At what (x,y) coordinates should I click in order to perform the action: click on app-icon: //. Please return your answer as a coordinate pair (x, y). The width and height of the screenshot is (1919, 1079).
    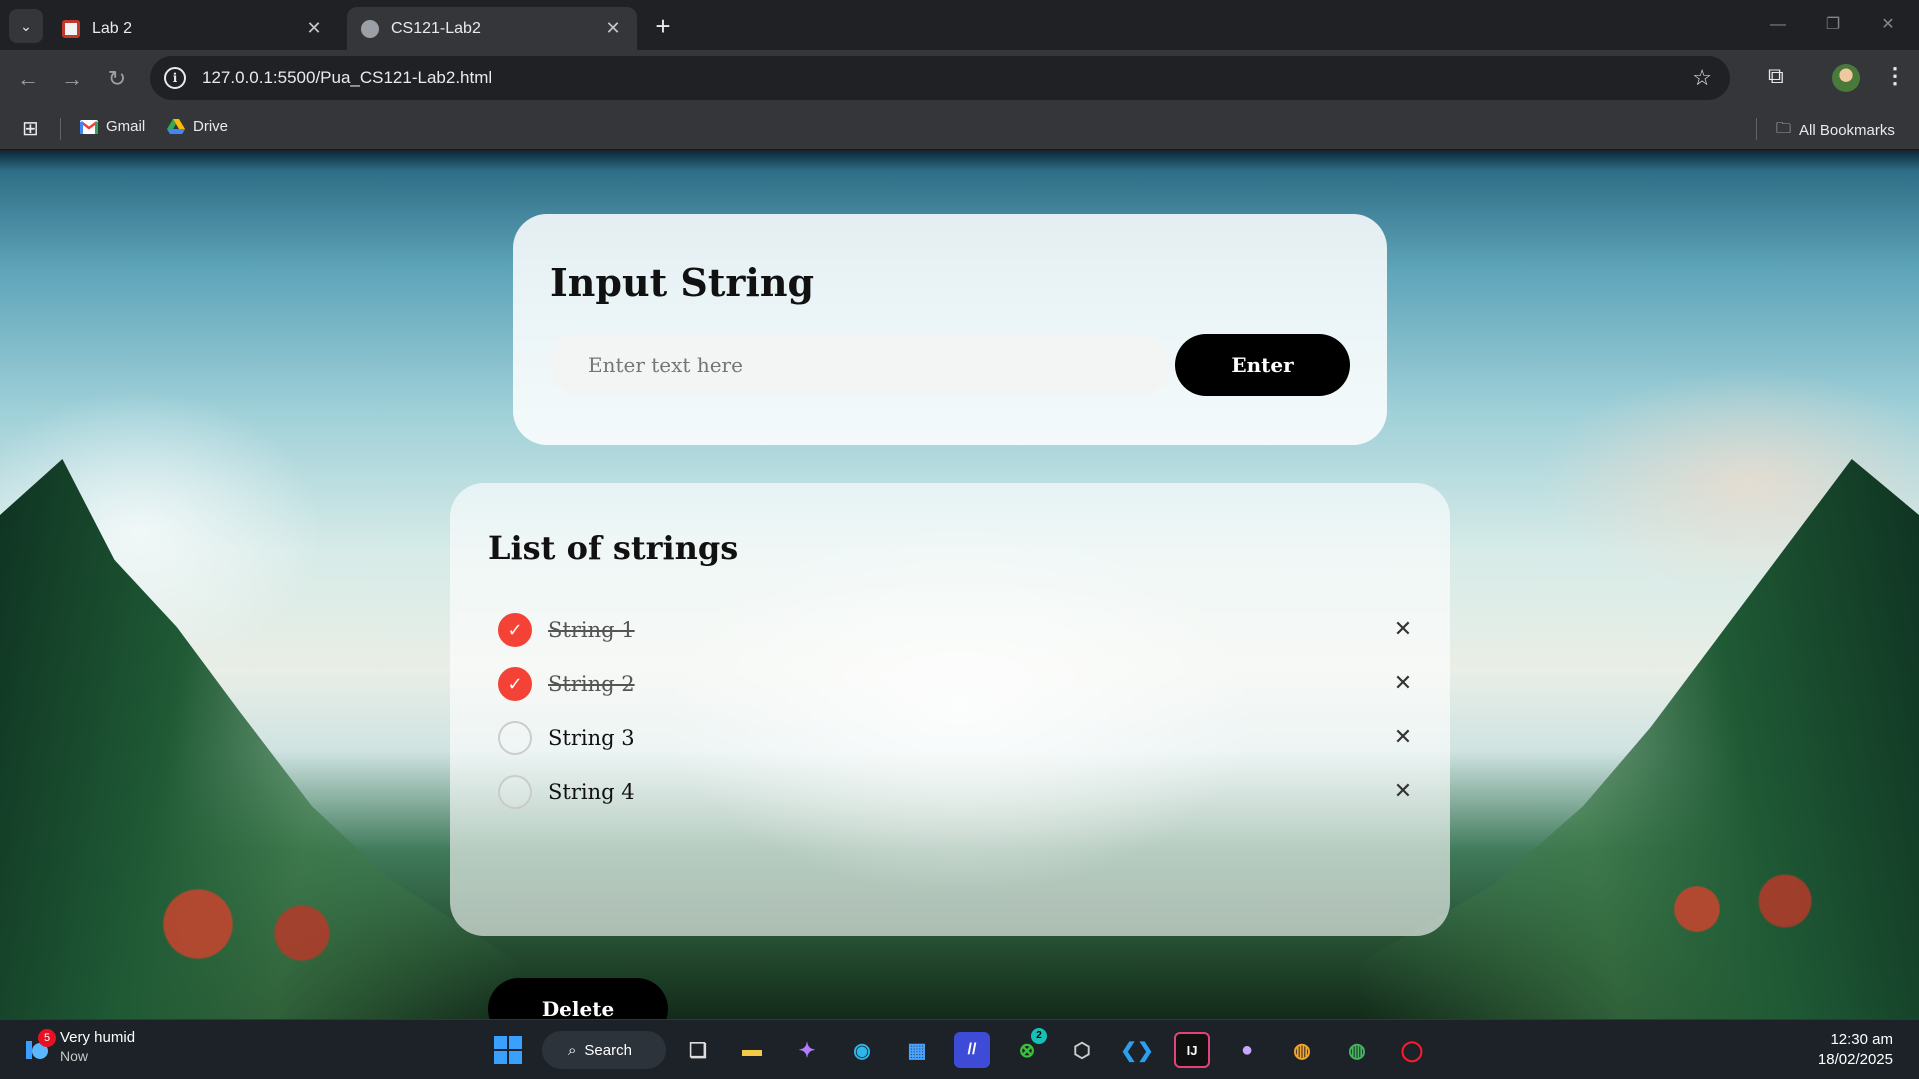
    Looking at the image, I should click on (972, 1050).